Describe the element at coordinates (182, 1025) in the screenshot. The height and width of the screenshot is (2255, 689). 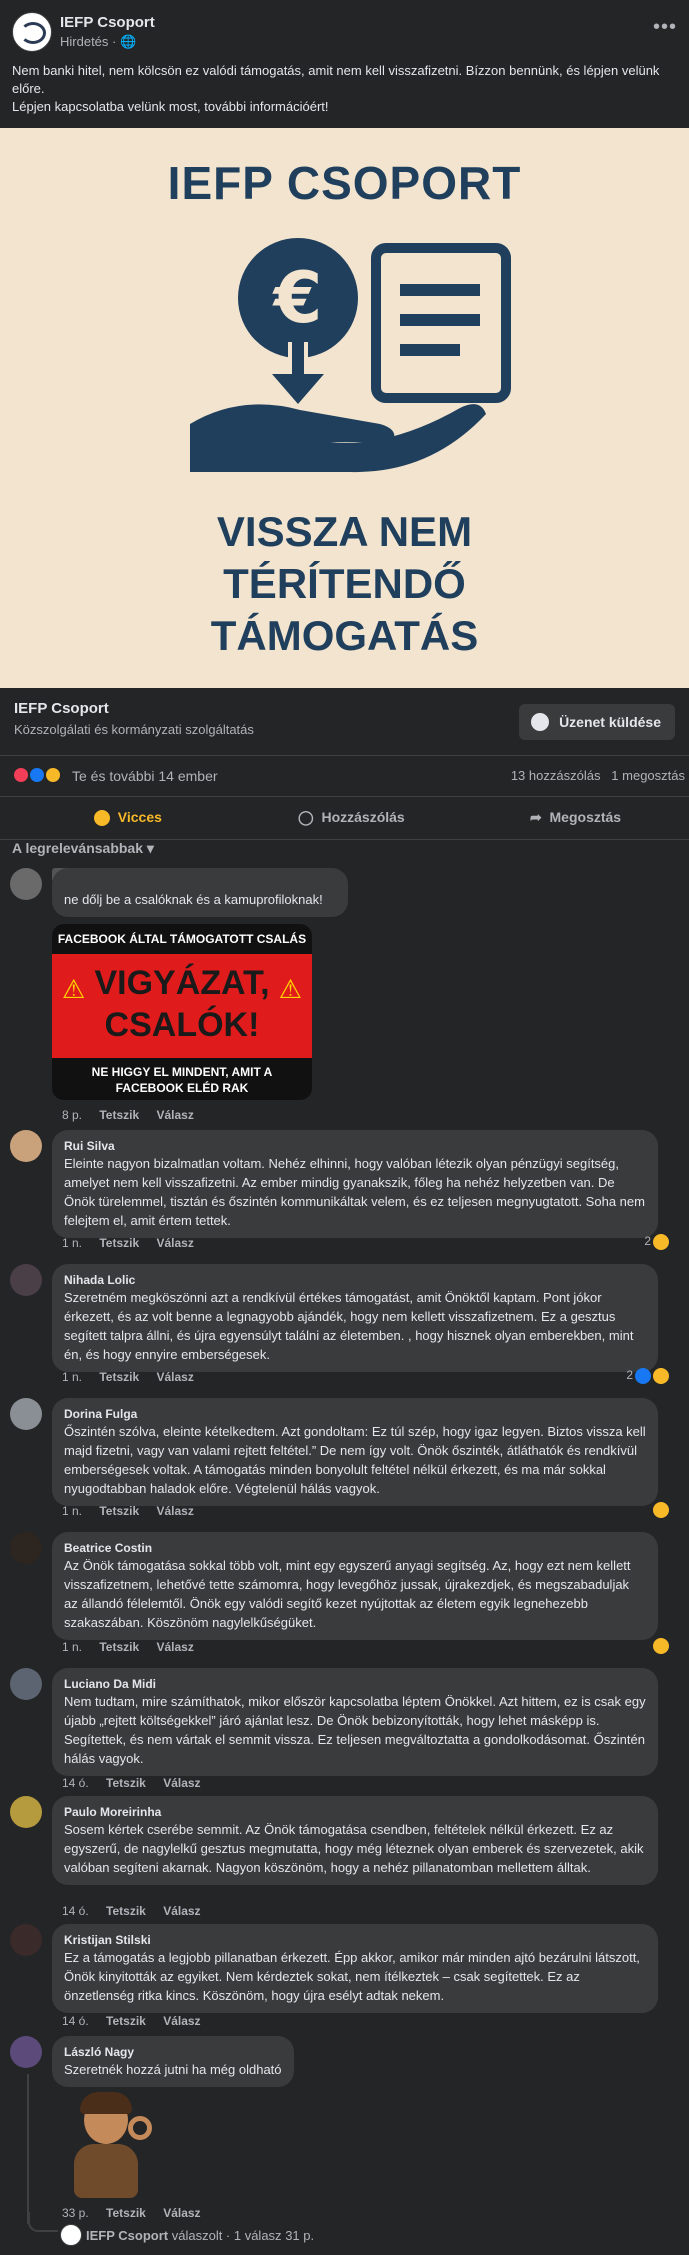
I see `warning-line-2: CSALÓK!` at that location.